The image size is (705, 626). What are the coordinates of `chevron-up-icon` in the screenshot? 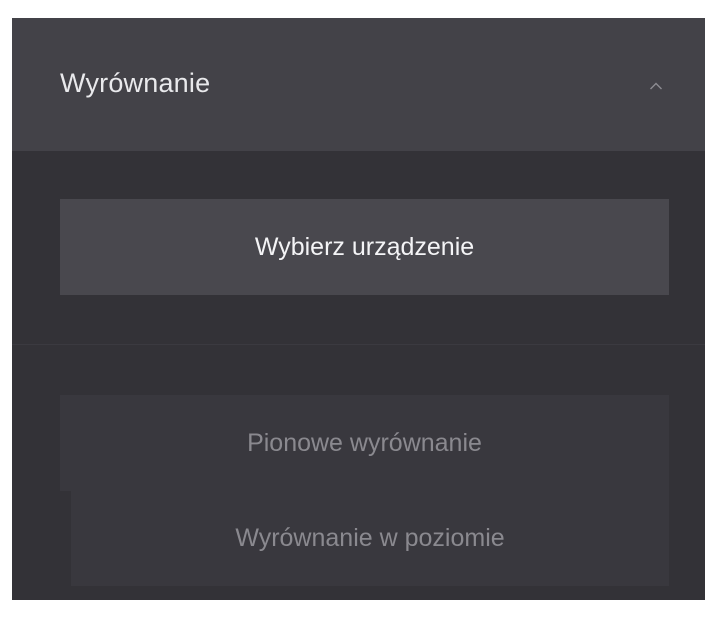 It's located at (656, 86).